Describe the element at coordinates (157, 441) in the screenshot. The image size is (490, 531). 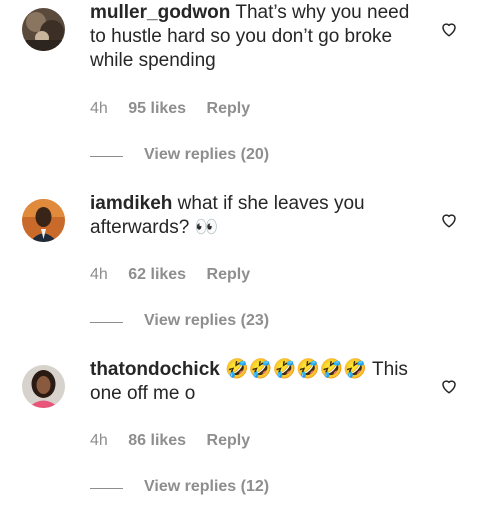
I see `comment-likes: 86 likes` at that location.